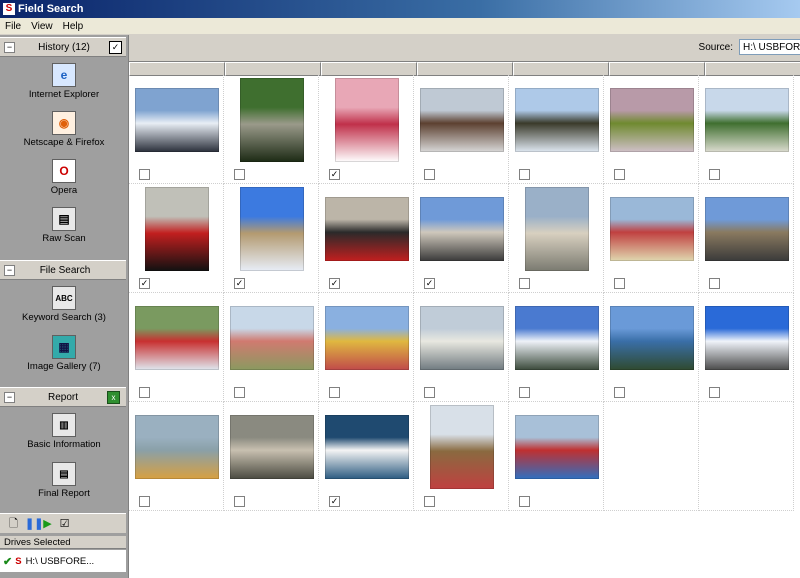  What do you see at coordinates (64, 81) in the screenshot?
I see `sidebar-item-internet-explorer: e Internet Explorer` at bounding box center [64, 81].